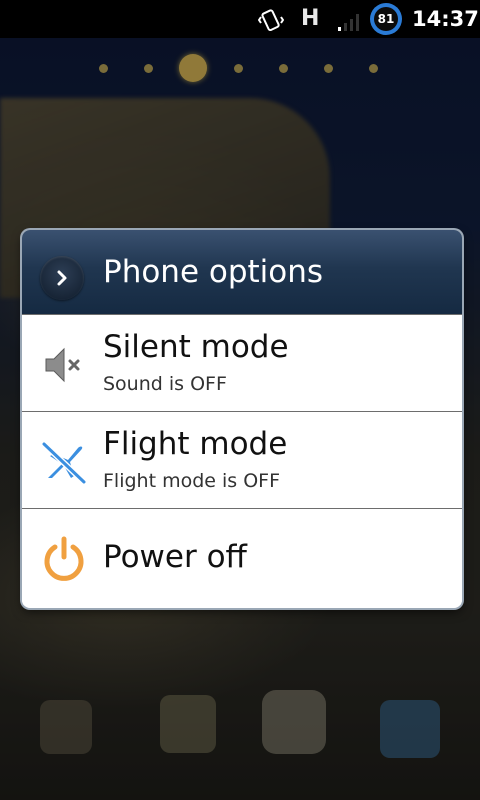 The height and width of the screenshot is (800, 480). Describe the element at coordinates (294, 722) in the screenshot. I see `messaging-app-icon` at that location.